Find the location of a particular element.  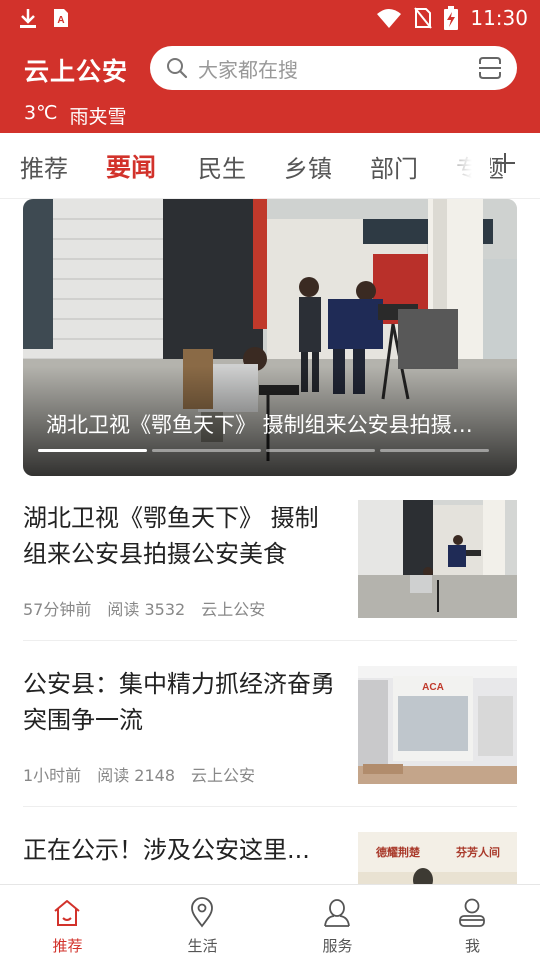

user-service-icon is located at coordinates (337, 913).